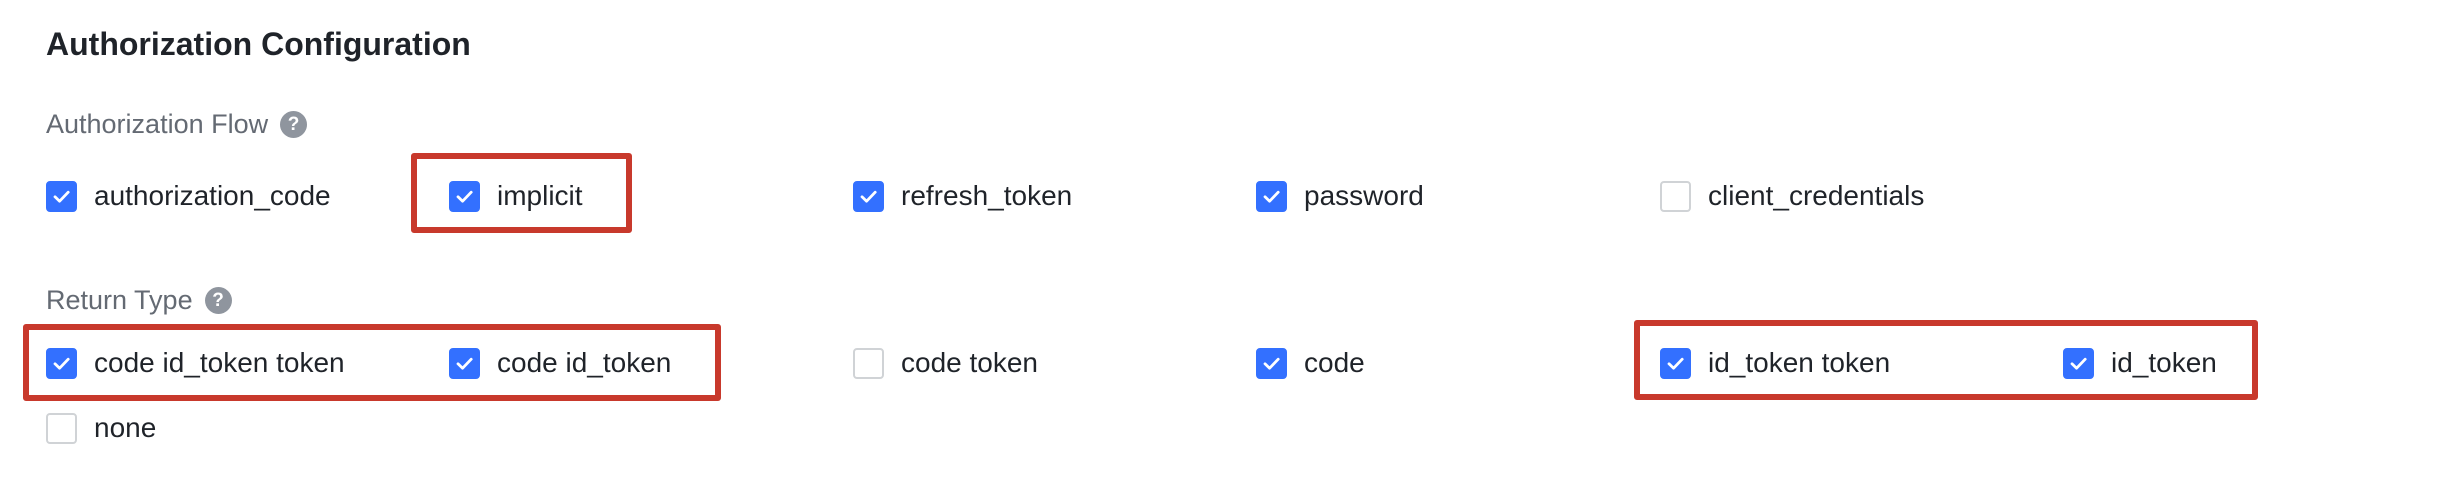  I want to click on section-title: Authorization Configuration, so click(258, 44).